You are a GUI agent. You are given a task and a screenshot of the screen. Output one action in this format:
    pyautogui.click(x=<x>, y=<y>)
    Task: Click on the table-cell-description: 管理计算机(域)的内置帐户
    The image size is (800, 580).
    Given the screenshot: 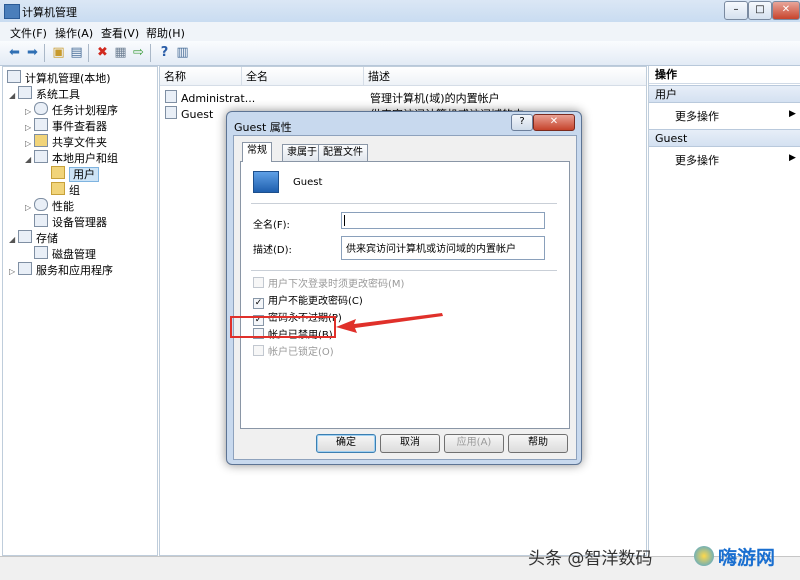 What is the action you would take?
    pyautogui.click(x=435, y=98)
    